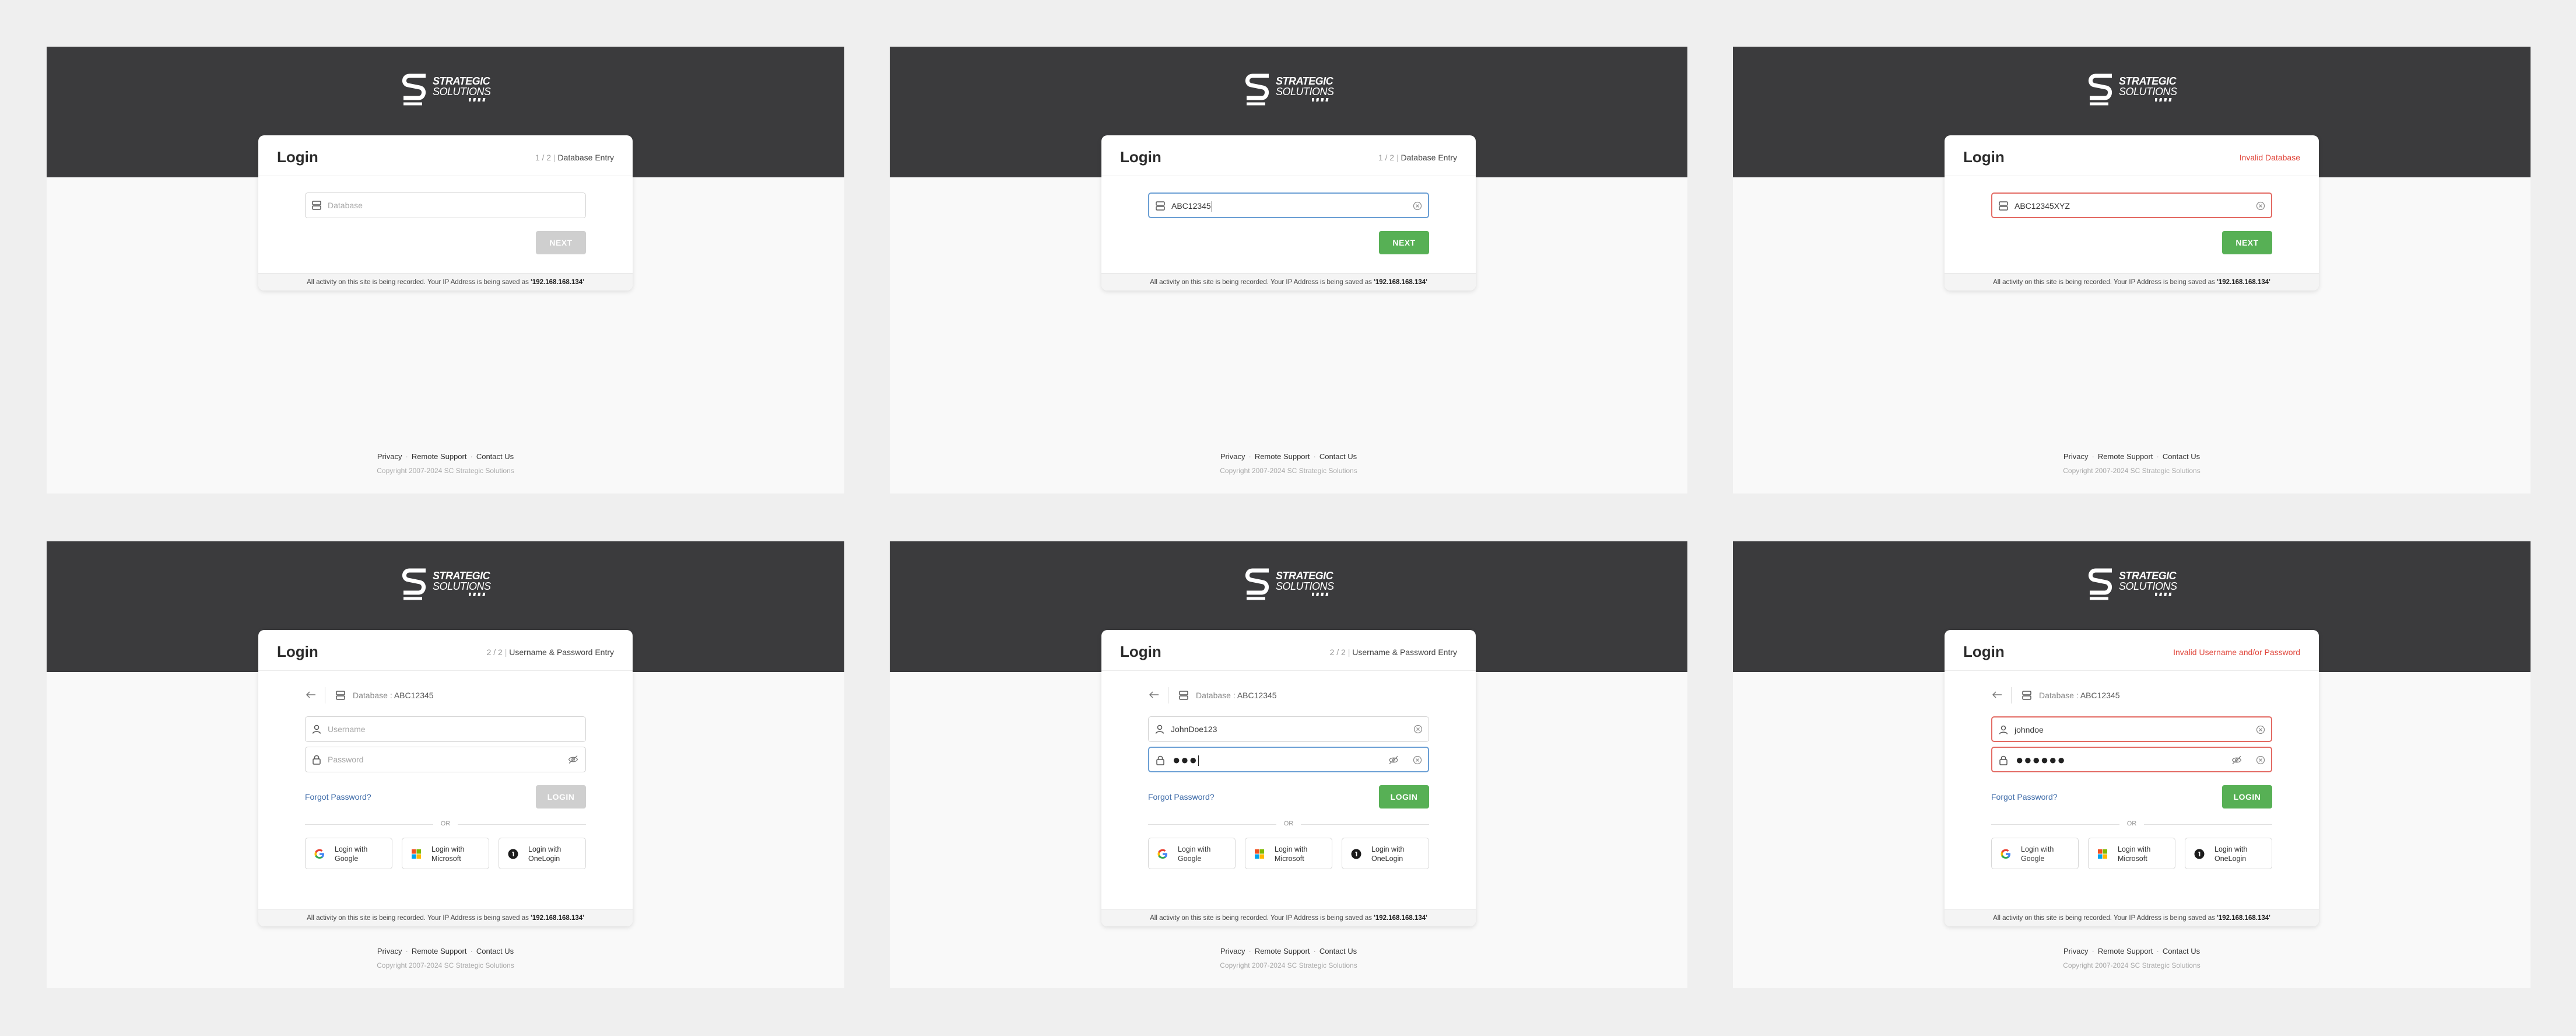 The height and width of the screenshot is (1036, 2576). Describe the element at coordinates (2131, 759) in the screenshot. I see `password-input: ●●●●●●` at that location.